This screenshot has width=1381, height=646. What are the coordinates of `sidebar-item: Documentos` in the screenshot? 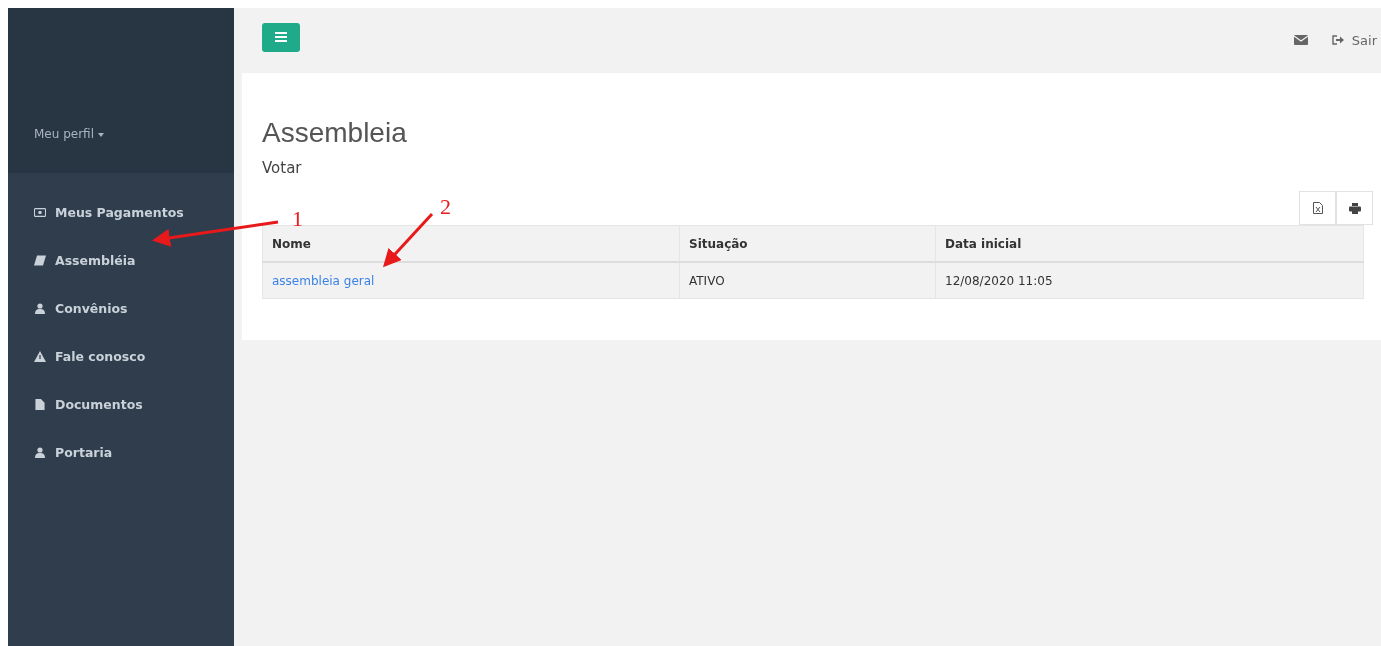 It's located at (121, 404).